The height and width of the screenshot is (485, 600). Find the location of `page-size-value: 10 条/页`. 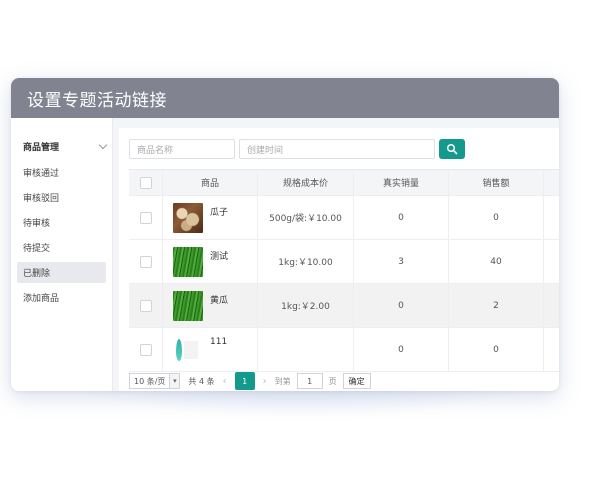

page-size-value: 10 条/页 is located at coordinates (150, 381).